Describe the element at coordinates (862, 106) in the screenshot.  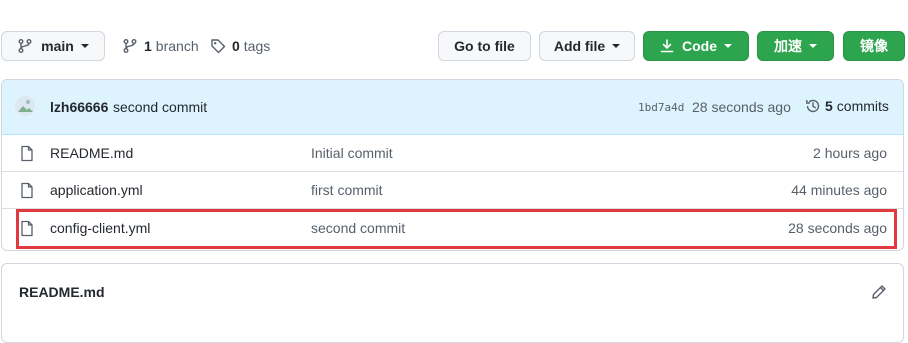
I see `commits-label: commits` at that location.